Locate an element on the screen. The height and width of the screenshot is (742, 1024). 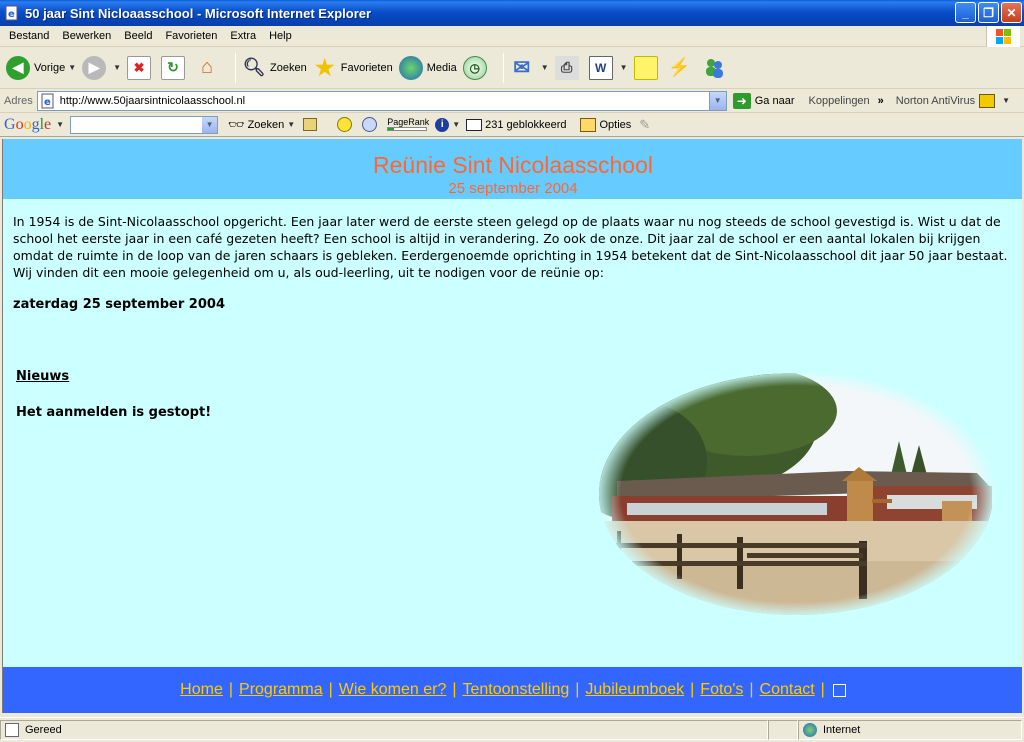
history-button: ◷ is located at coordinates (476, 67).